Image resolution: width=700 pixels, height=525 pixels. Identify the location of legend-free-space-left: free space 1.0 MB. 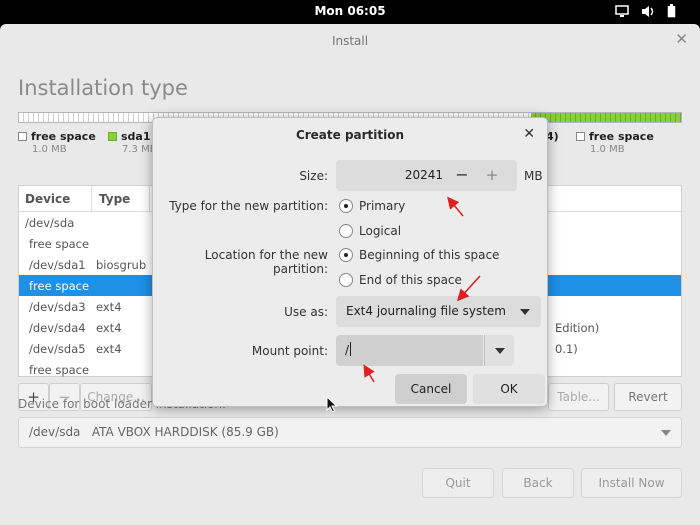
(57, 142).